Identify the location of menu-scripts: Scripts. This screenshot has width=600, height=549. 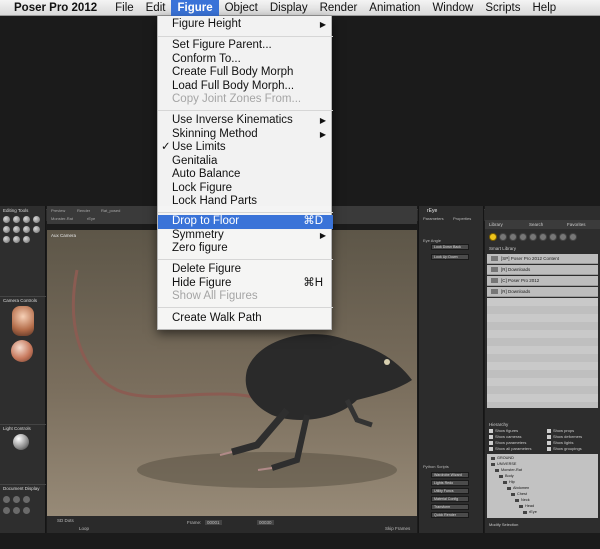
(502, 8).